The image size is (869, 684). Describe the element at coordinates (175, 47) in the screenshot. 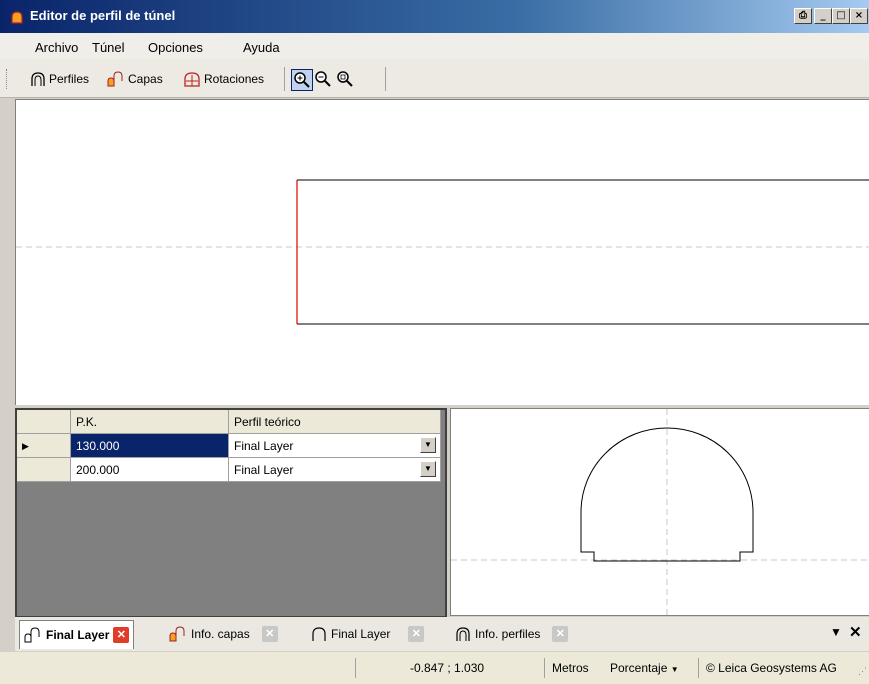

I see `menu-opciones: Opciones` at that location.